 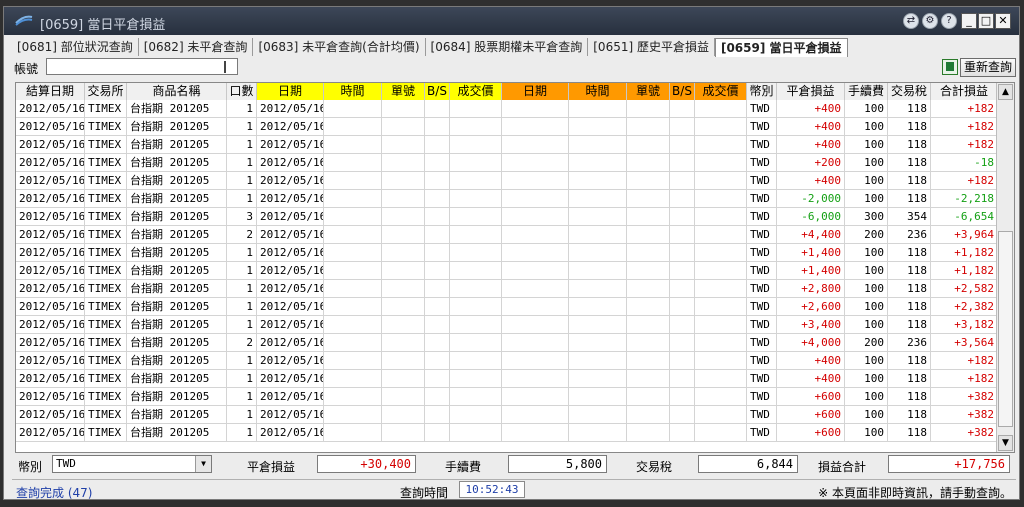 I want to click on refresh-button: 重新查詢, so click(x=988, y=67).